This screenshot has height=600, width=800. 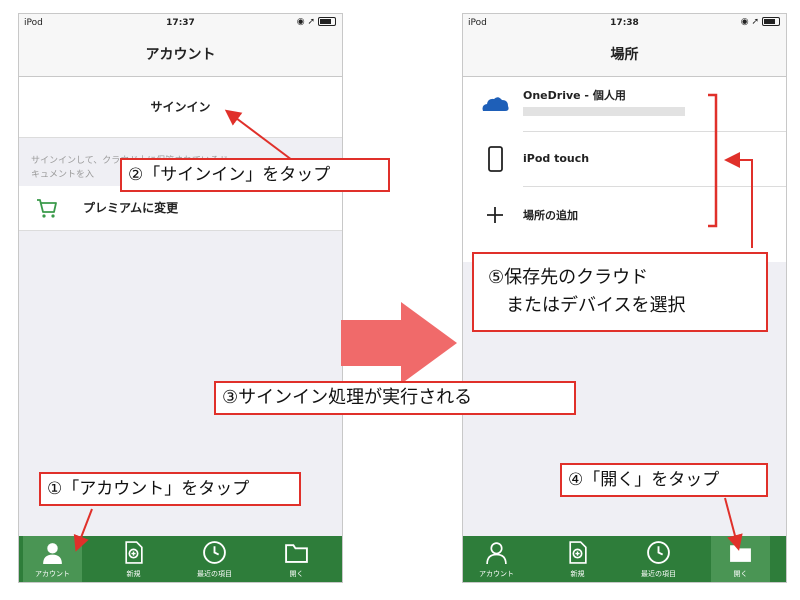 I want to click on callout-step4: ④「開く」をタップ, so click(x=664, y=480).